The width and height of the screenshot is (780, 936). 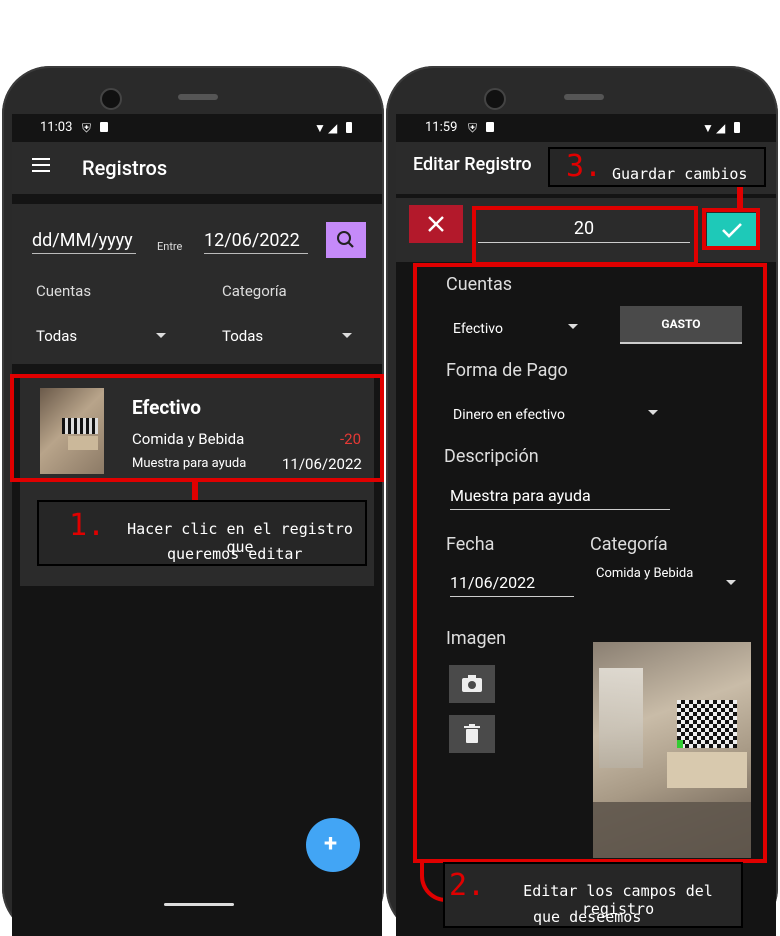 I want to click on page-title: Registros, so click(x=125, y=168).